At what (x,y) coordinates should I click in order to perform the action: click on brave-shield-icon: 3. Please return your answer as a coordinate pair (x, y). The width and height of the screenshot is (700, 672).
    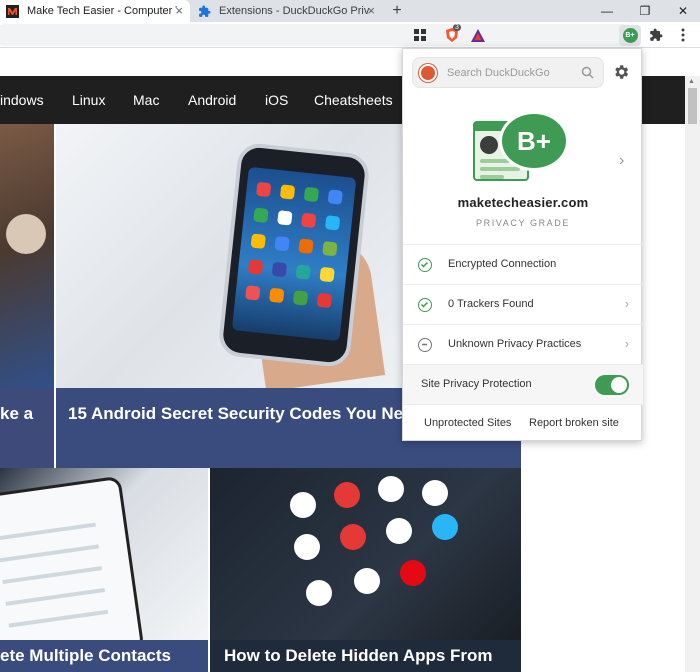
    Looking at the image, I should click on (452, 34).